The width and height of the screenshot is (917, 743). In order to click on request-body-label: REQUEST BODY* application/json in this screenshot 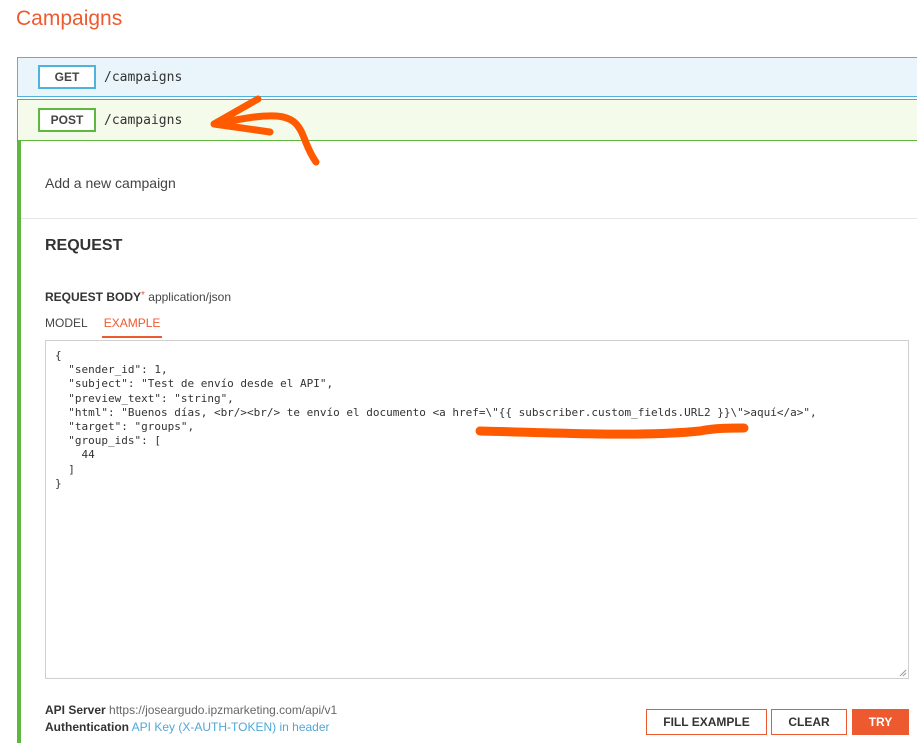, I will do `click(138, 297)`.